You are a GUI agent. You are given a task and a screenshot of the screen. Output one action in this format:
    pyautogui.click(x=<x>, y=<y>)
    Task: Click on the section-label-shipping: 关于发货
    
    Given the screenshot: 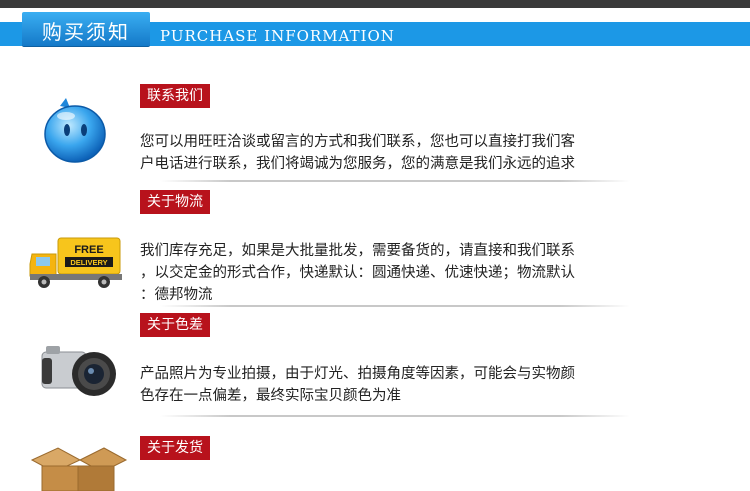 What is the action you would take?
    pyautogui.click(x=175, y=448)
    